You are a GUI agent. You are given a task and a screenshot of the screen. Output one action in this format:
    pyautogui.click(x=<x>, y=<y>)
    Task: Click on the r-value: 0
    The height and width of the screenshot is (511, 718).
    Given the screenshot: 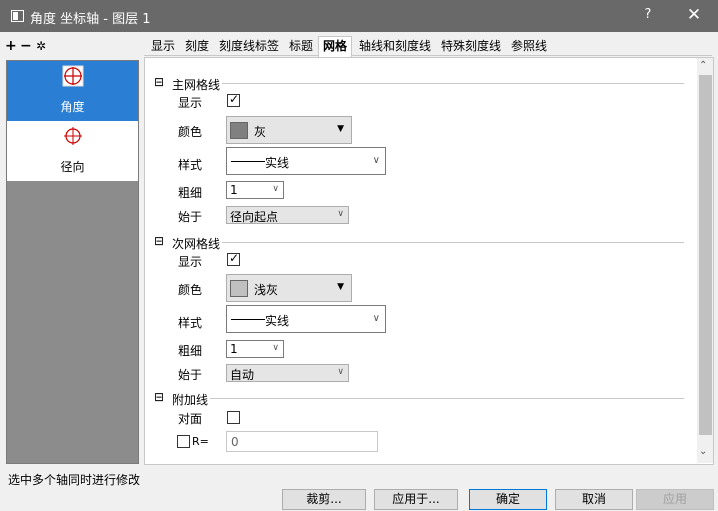 What is the action you would take?
    pyautogui.click(x=235, y=442)
    